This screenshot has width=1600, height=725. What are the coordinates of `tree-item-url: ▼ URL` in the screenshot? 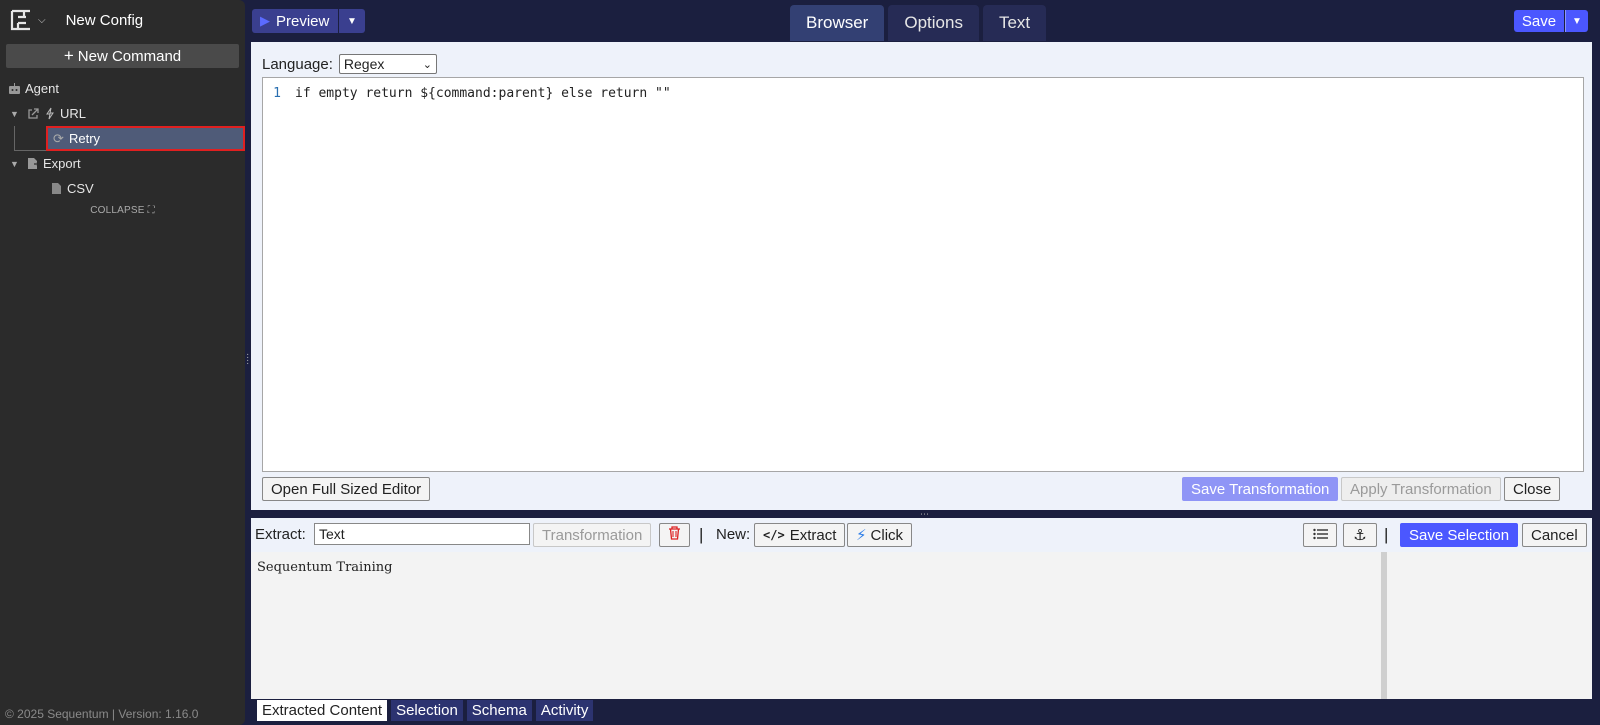 It's located at (122, 113).